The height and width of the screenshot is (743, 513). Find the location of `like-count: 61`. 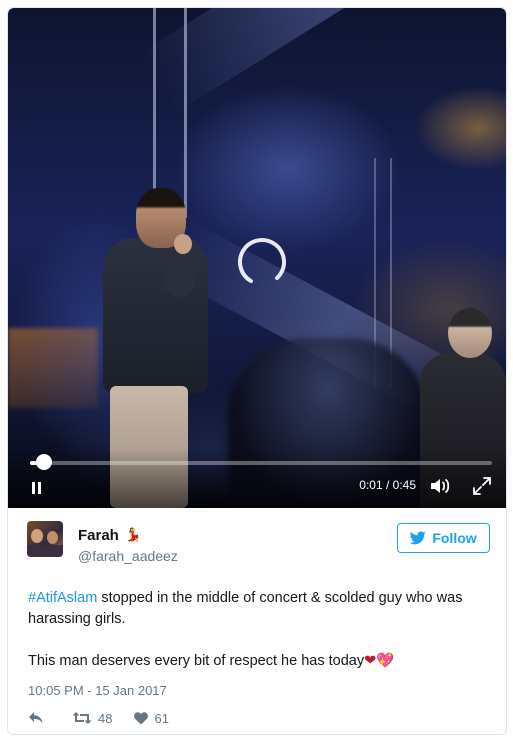

like-count: 61 is located at coordinates (161, 718).